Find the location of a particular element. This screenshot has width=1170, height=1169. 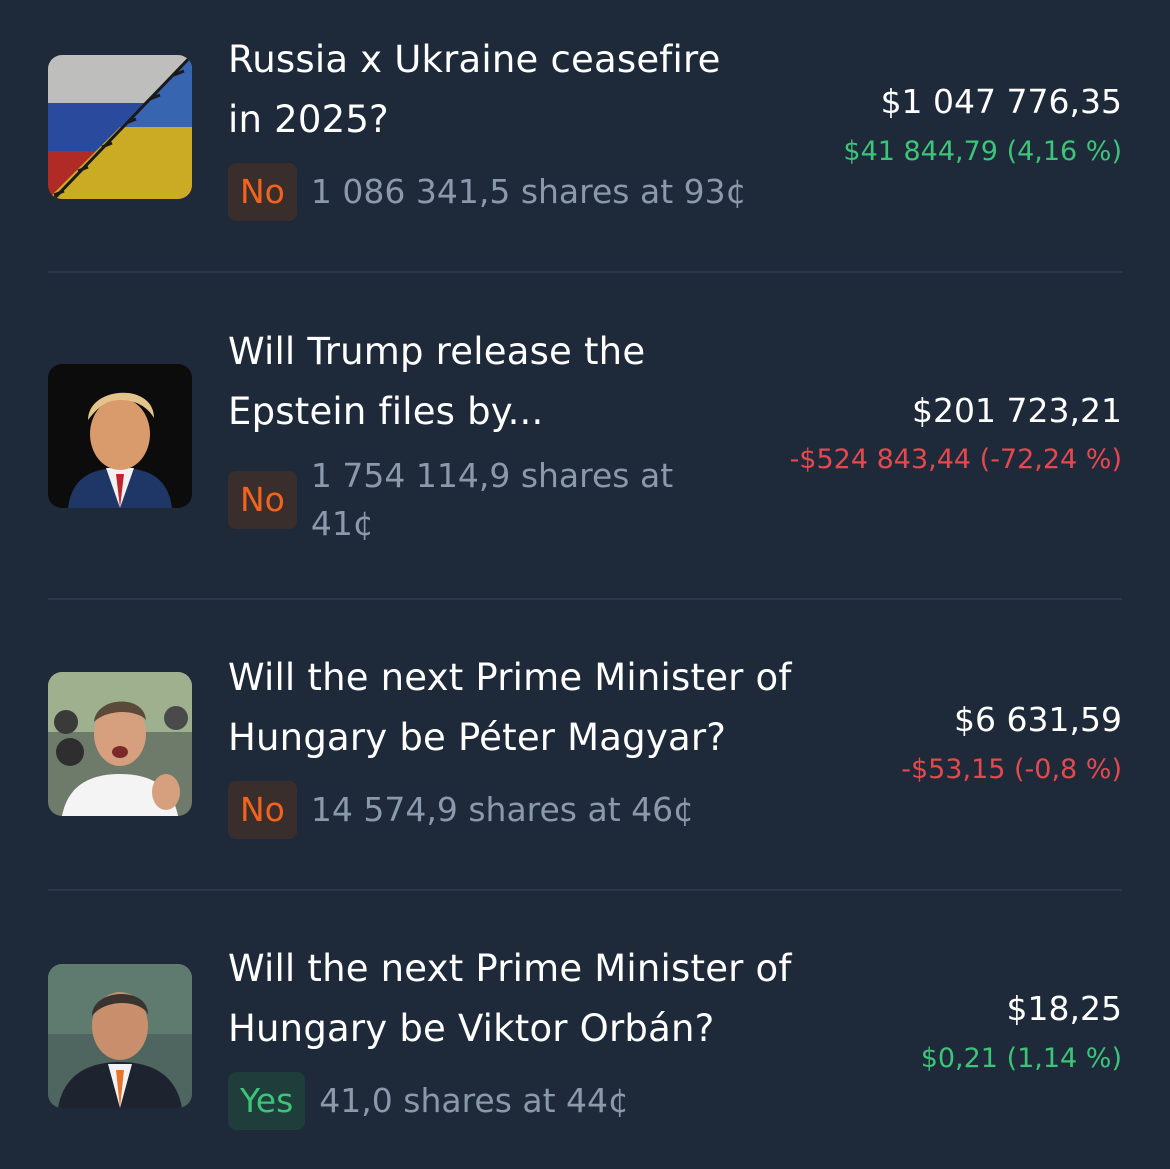

position-value: $18,25 is located at coordinates (1064, 1008).